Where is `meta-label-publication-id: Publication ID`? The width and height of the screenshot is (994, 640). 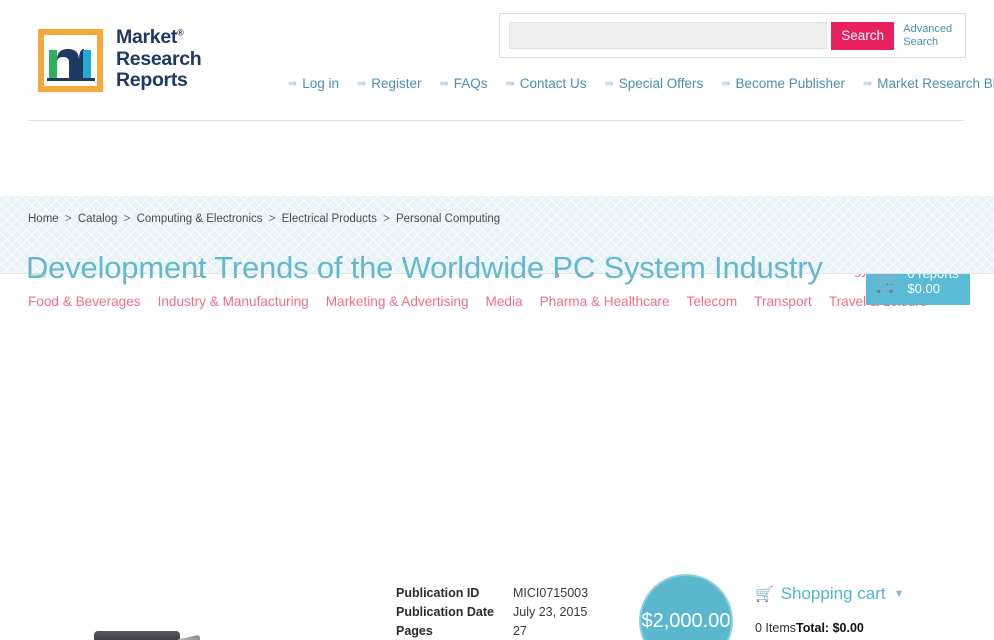
meta-label-publication-id: Publication ID is located at coordinates (438, 593).